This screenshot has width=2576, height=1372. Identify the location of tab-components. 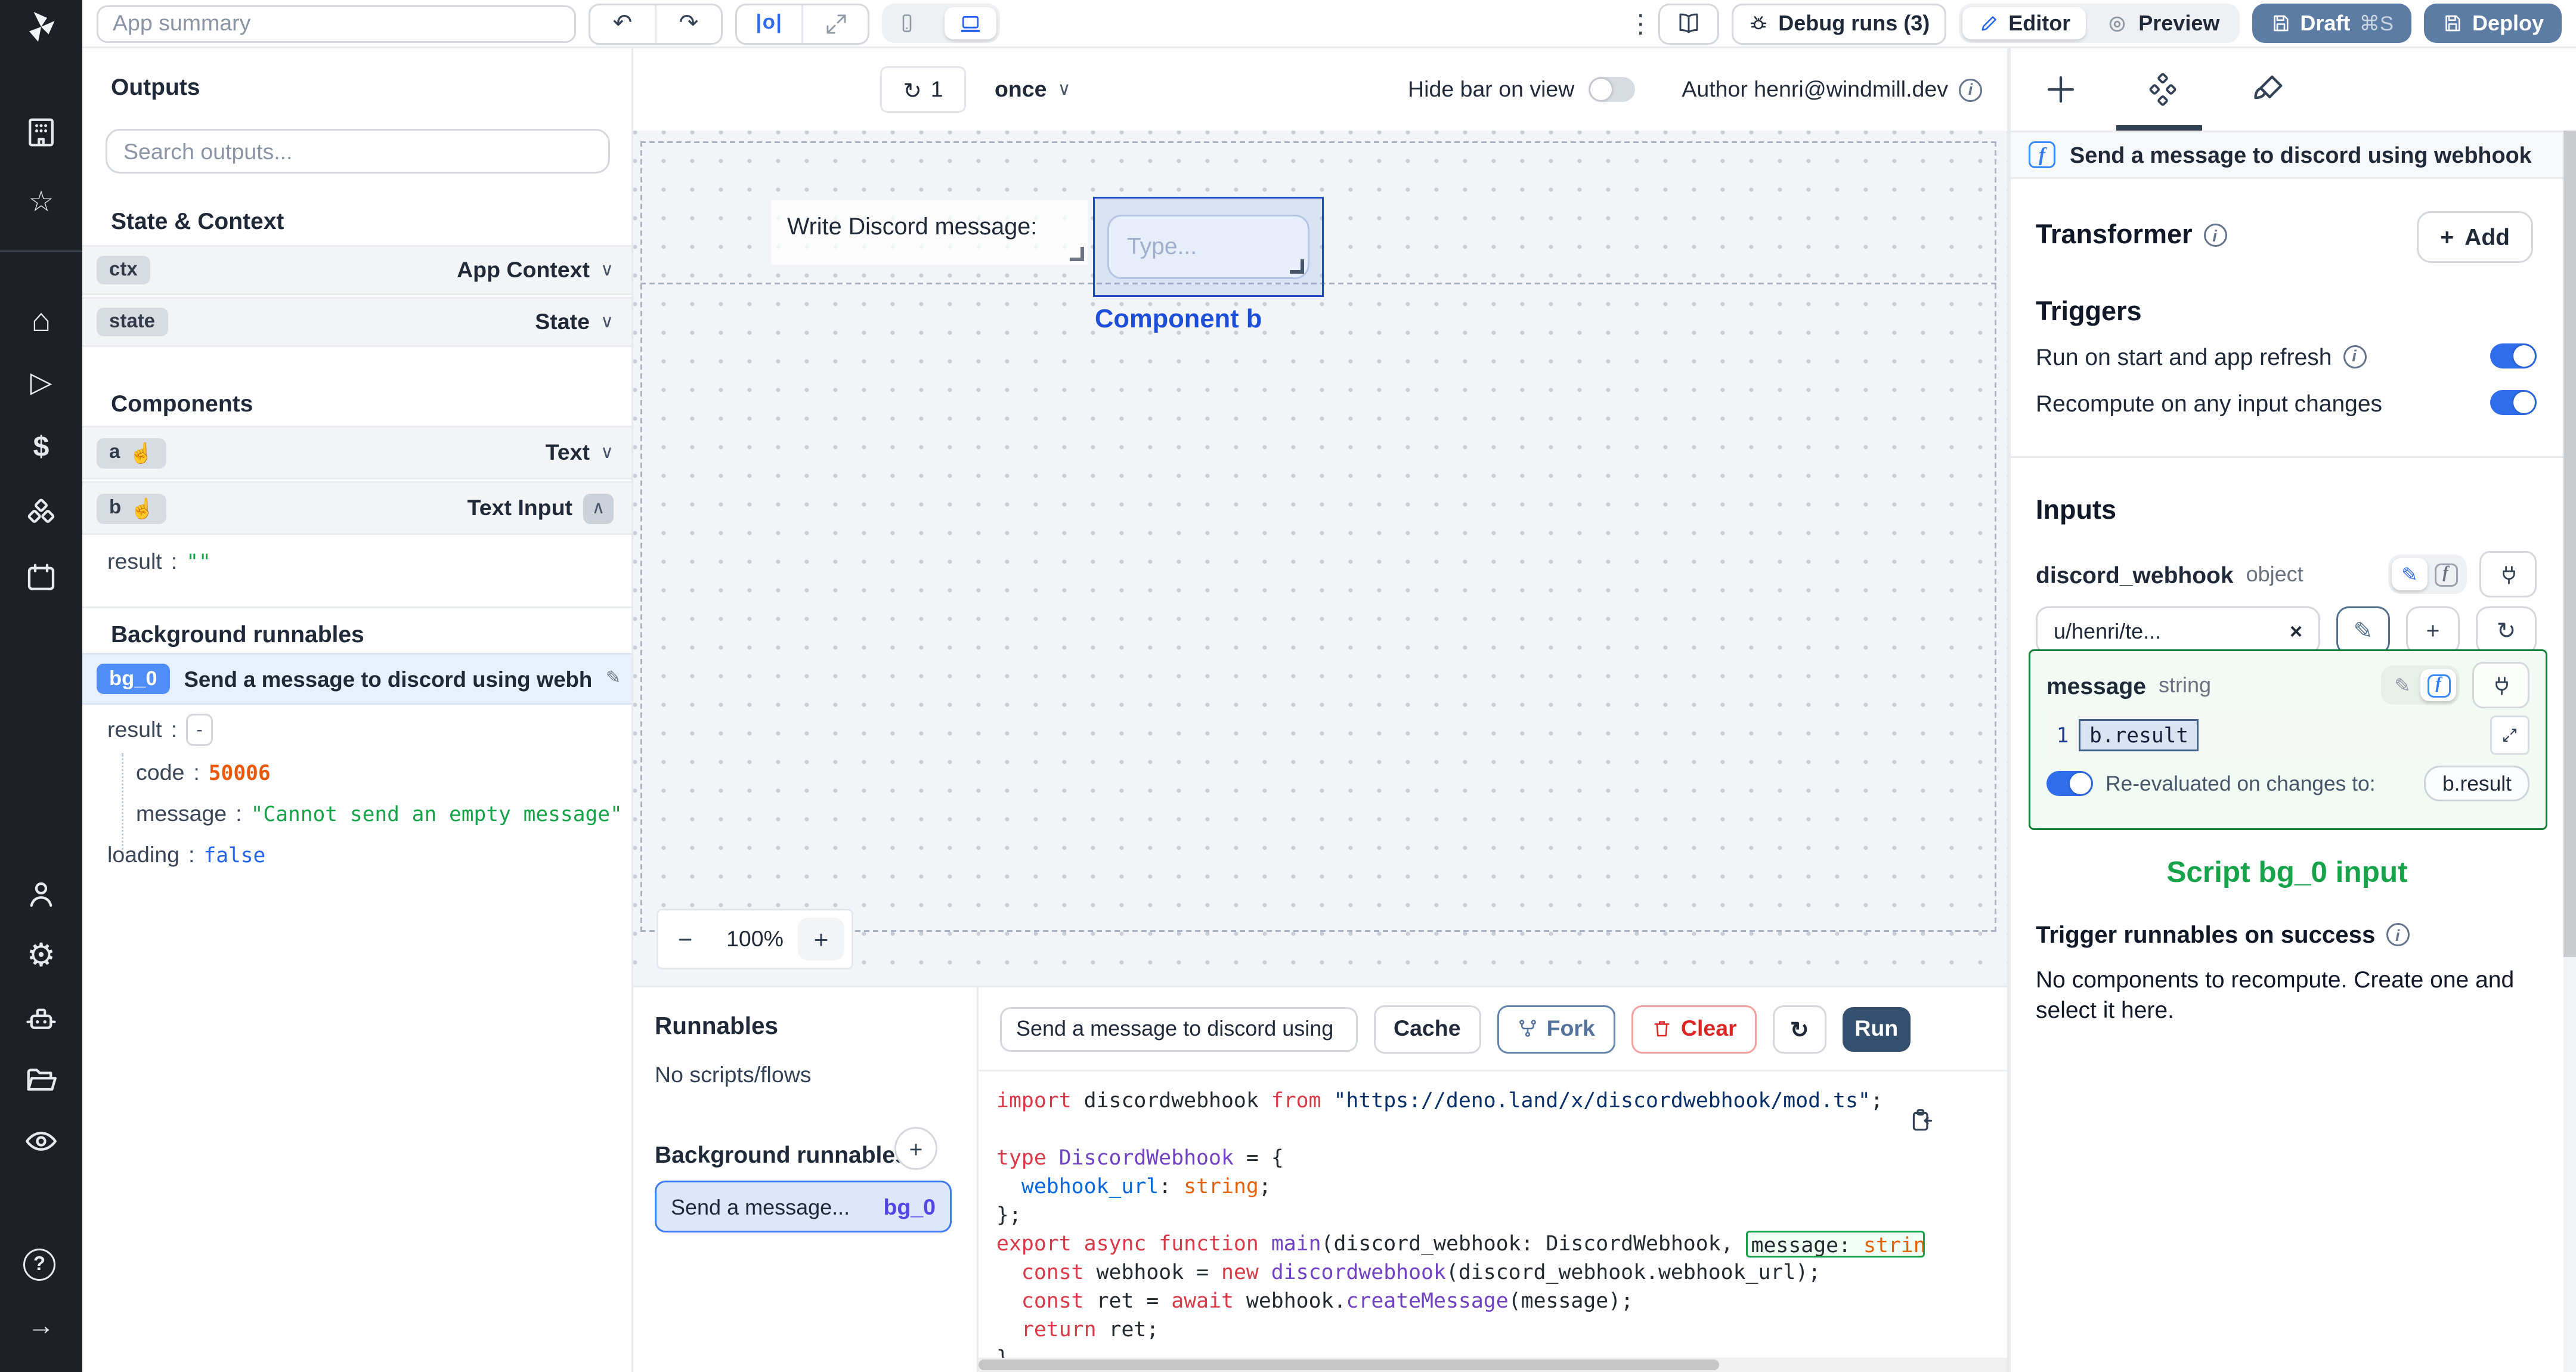
(2163, 89).